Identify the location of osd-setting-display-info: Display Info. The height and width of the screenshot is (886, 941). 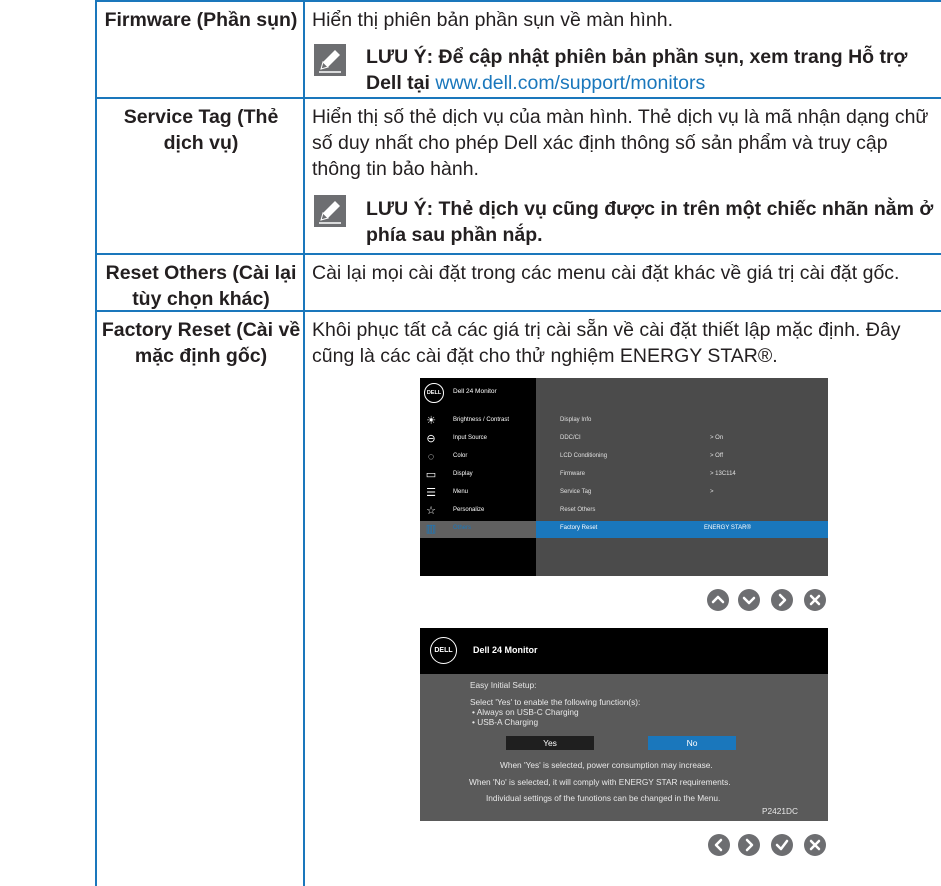
(682, 421).